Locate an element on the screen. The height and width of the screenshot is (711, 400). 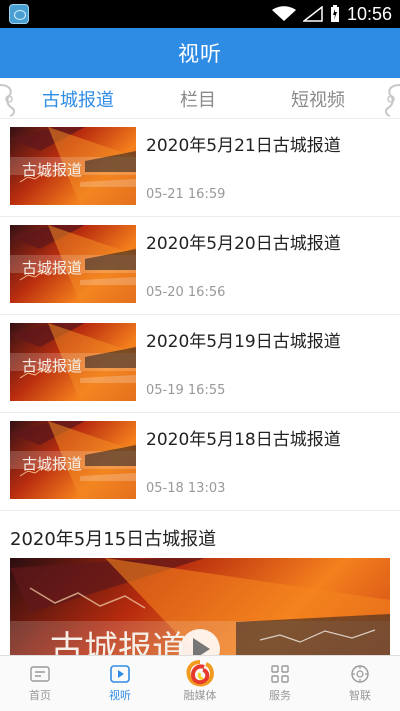
smart-link-icon is located at coordinates (360, 674).